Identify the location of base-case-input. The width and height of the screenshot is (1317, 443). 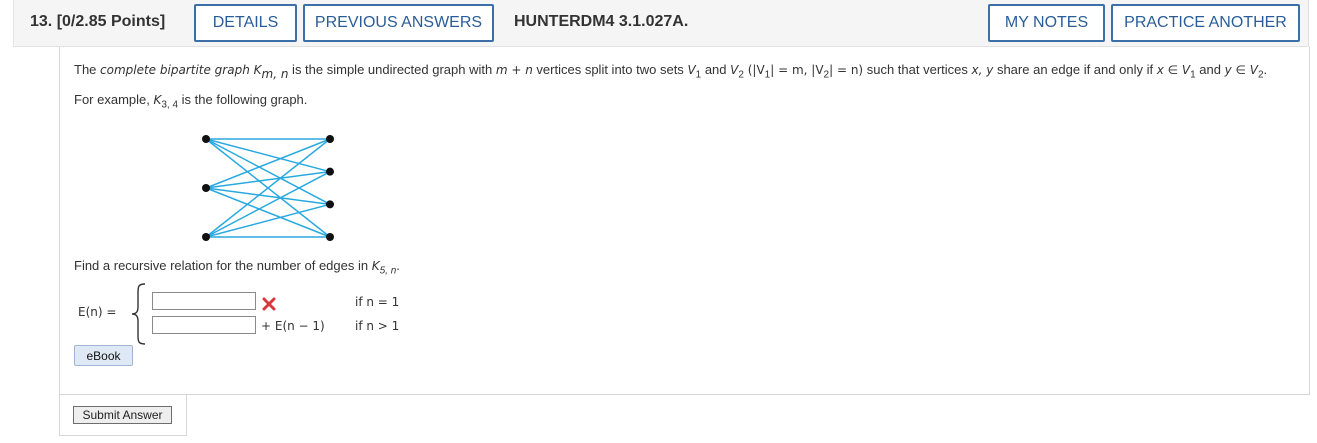
(204, 301).